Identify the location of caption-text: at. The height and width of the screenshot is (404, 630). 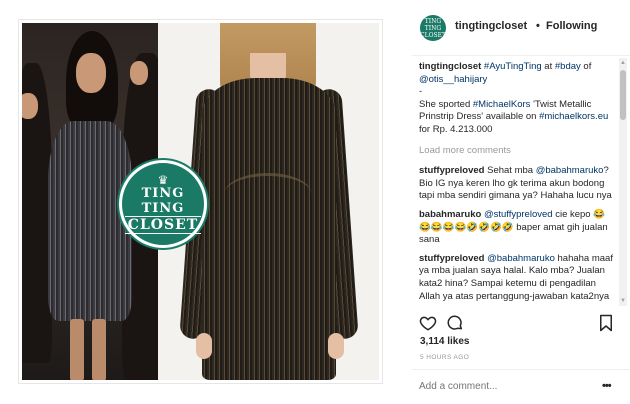
(548, 66).